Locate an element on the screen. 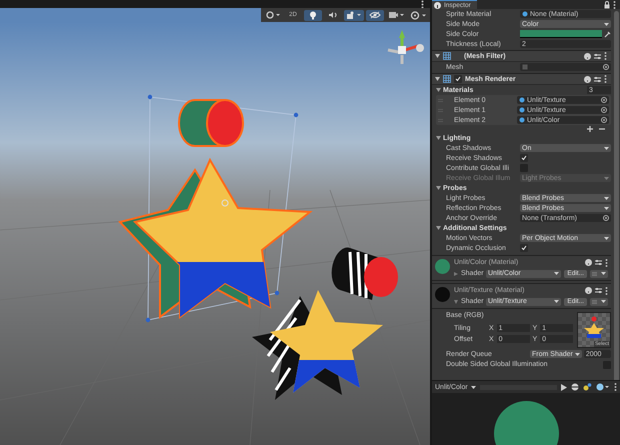  gizmos-toggle is located at coordinates (418, 15).